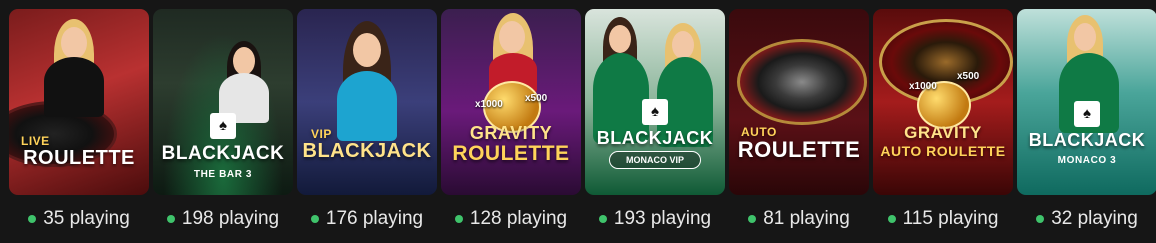  What do you see at coordinates (223, 174) in the screenshot?
I see `game-logo-sub: THE BAR 3` at bounding box center [223, 174].